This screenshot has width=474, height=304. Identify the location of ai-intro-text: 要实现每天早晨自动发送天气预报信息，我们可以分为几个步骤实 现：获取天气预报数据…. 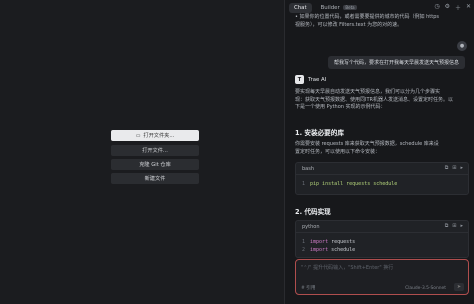
(380, 100).